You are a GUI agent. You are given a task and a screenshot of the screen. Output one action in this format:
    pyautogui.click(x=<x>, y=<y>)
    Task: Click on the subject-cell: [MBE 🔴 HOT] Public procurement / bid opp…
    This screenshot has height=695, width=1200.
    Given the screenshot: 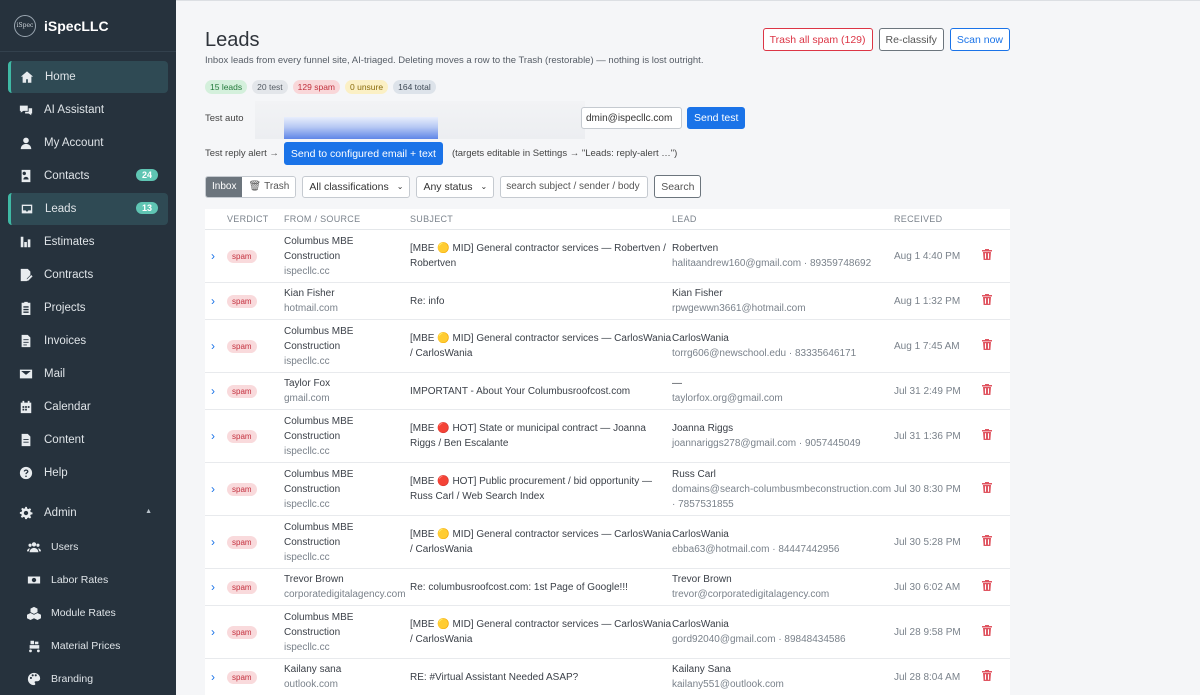 What is the action you would take?
    pyautogui.click(x=541, y=489)
    